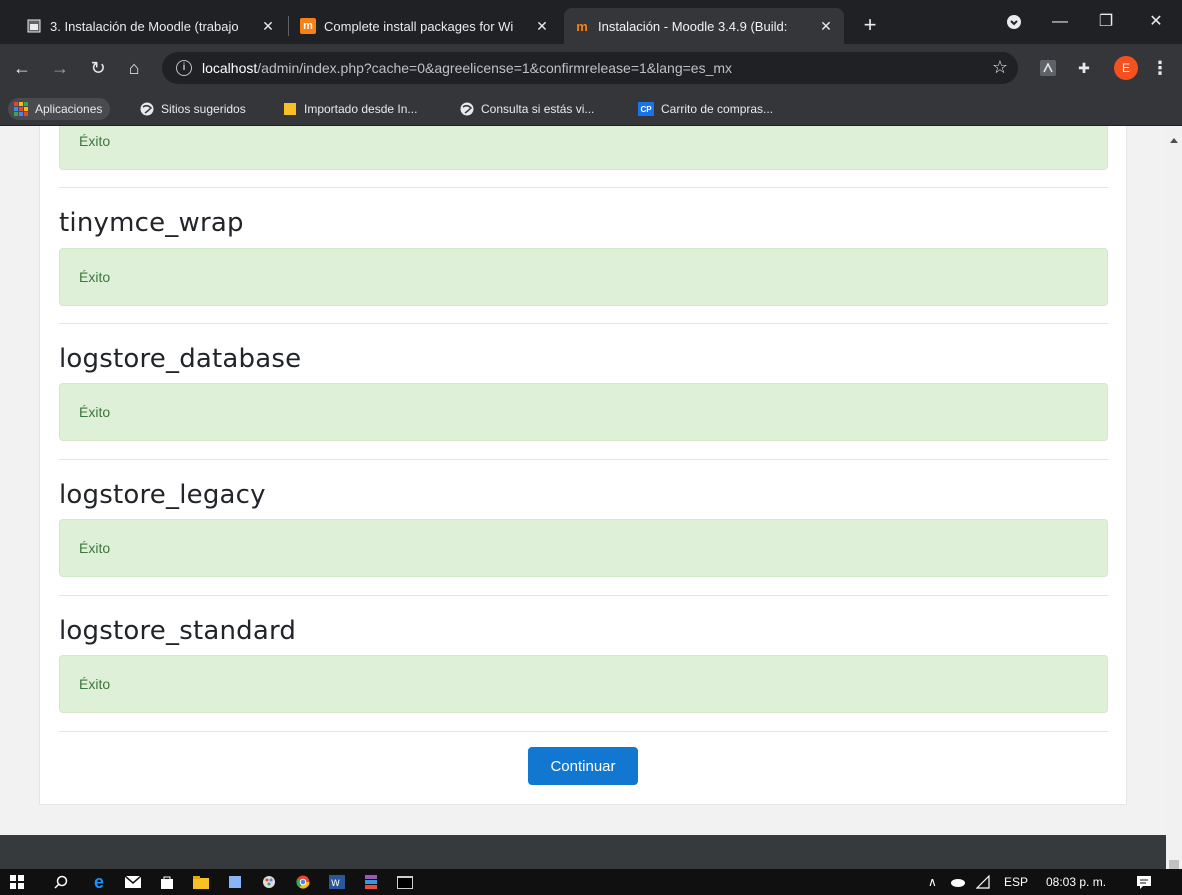 This screenshot has height=895, width=1182. What do you see at coordinates (34, 26) in the screenshot?
I see `doc-icon` at bounding box center [34, 26].